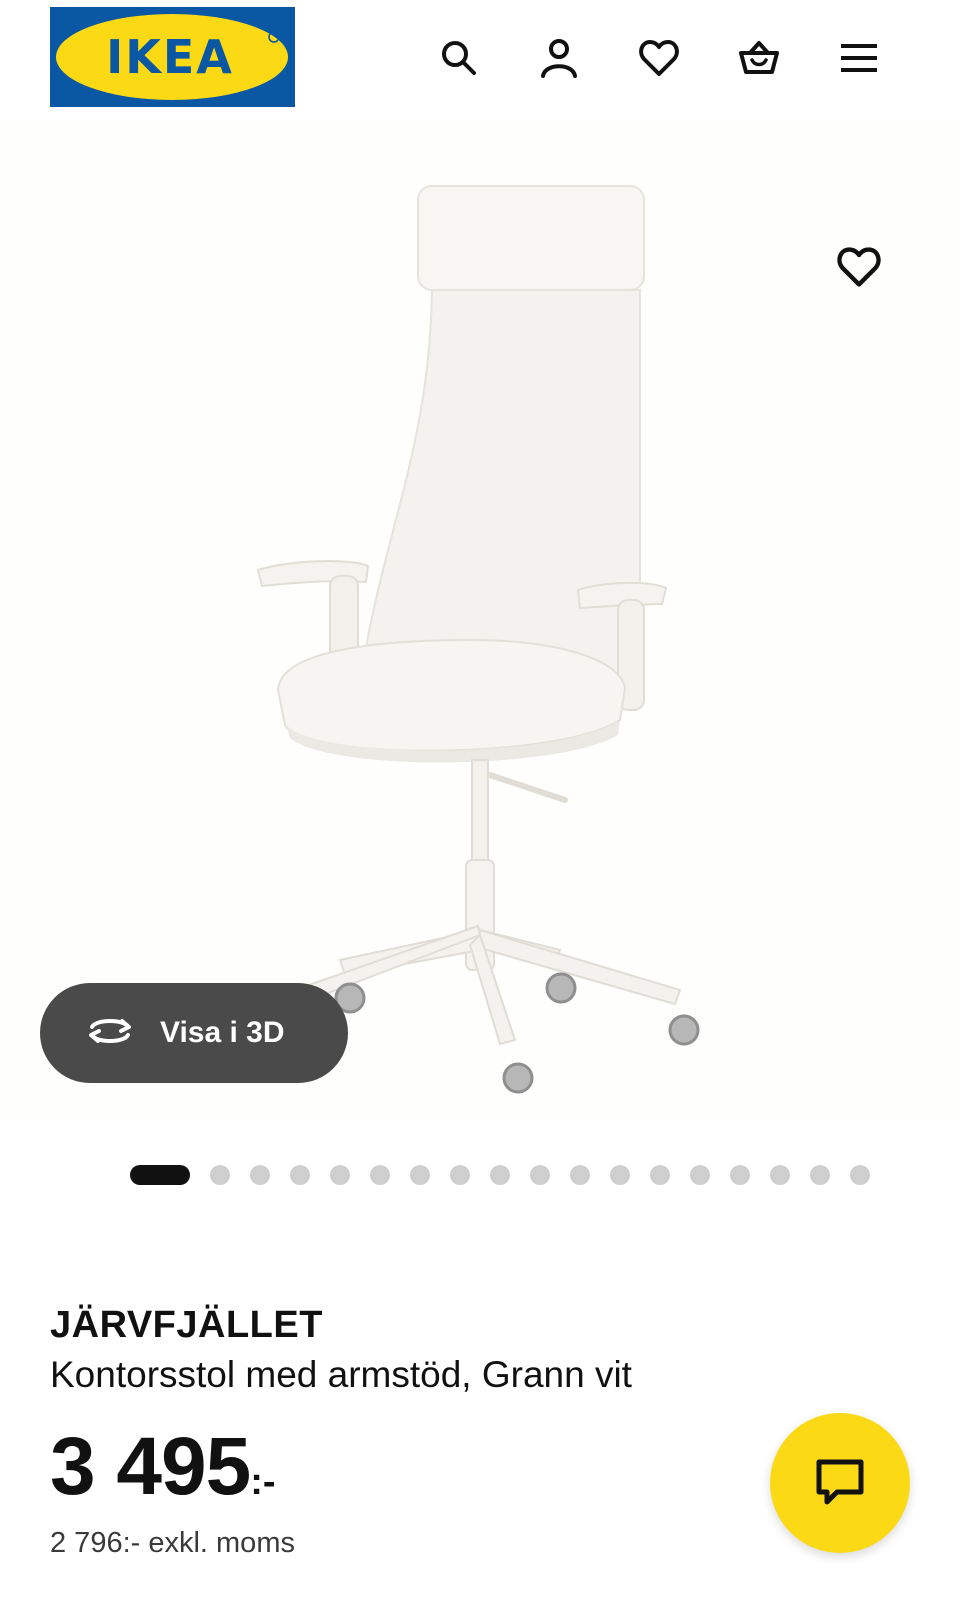  Describe the element at coordinates (659, 58) in the screenshot. I see `favorites-heart-icon` at that location.